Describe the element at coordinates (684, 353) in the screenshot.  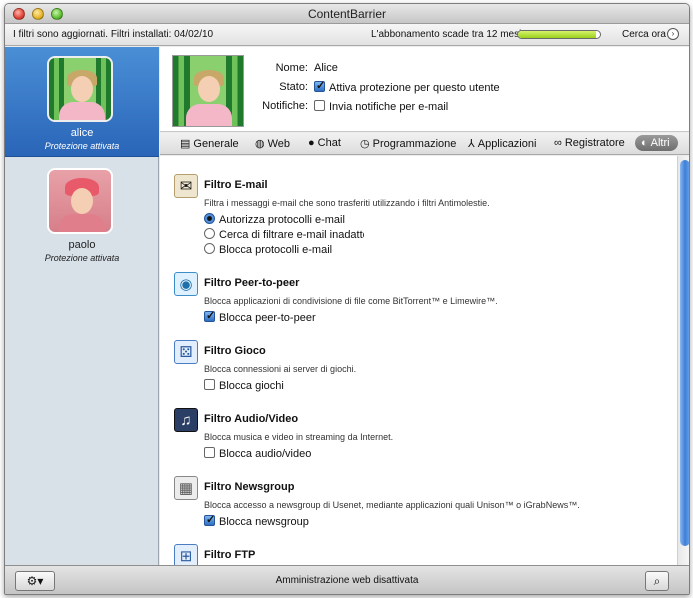
I see `scrollbar-thumb` at that location.